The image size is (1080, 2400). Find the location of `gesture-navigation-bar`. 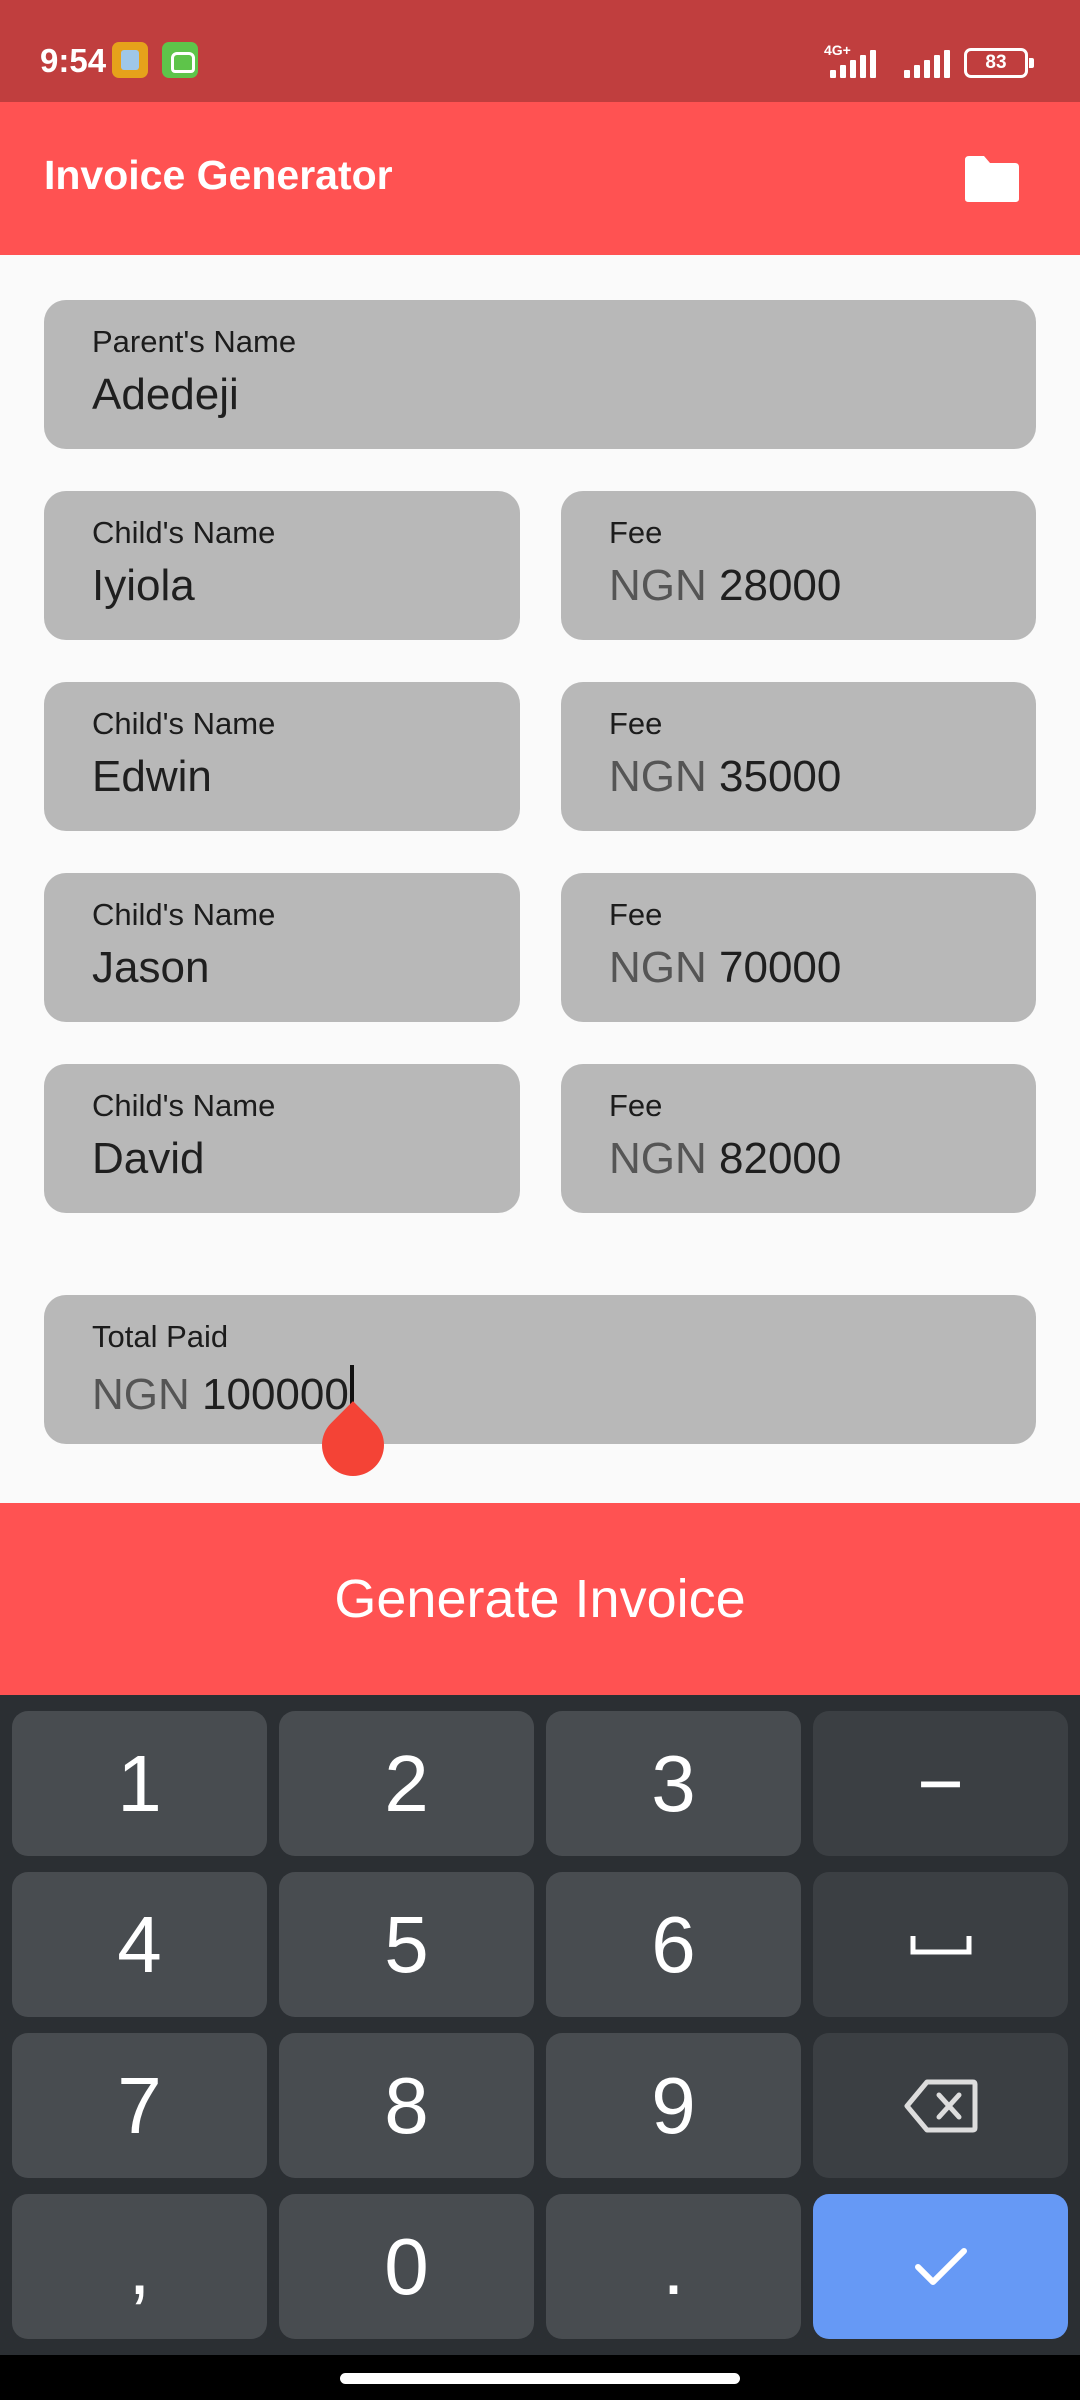

gesture-navigation-bar is located at coordinates (540, 2377).